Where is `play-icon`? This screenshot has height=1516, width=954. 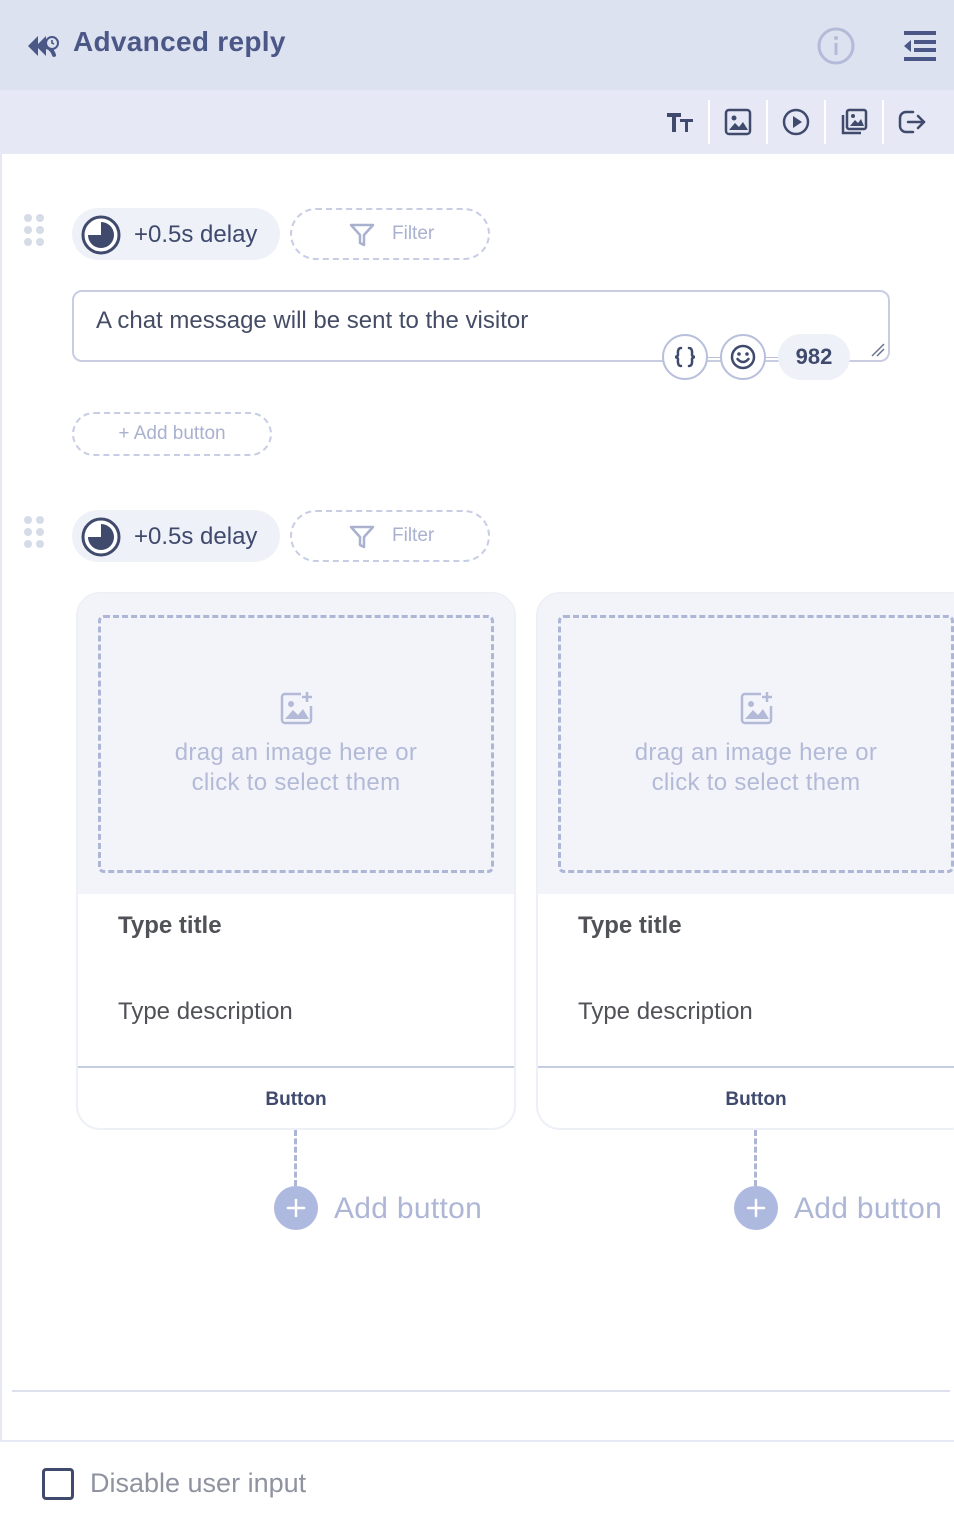
play-icon is located at coordinates (796, 122).